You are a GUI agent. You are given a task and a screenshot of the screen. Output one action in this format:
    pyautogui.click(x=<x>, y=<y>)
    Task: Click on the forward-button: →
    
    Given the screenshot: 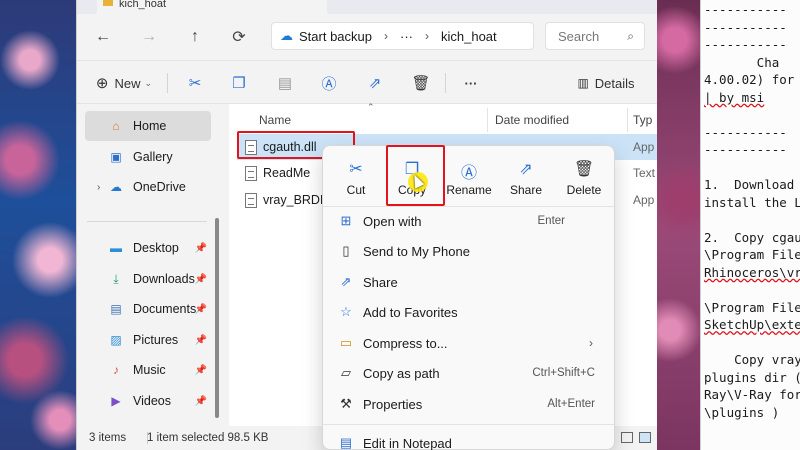 What is the action you would take?
    pyautogui.click(x=149, y=37)
    